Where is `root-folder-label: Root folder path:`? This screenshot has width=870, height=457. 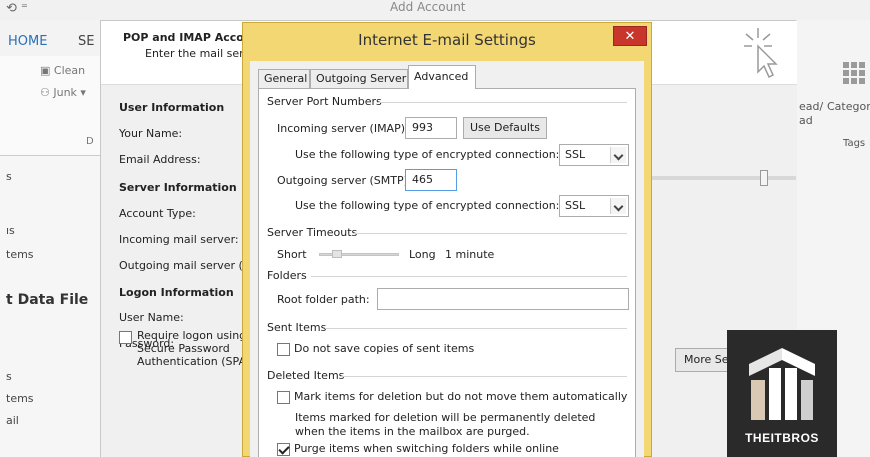
root-folder-label: Root folder path: is located at coordinates (323, 299).